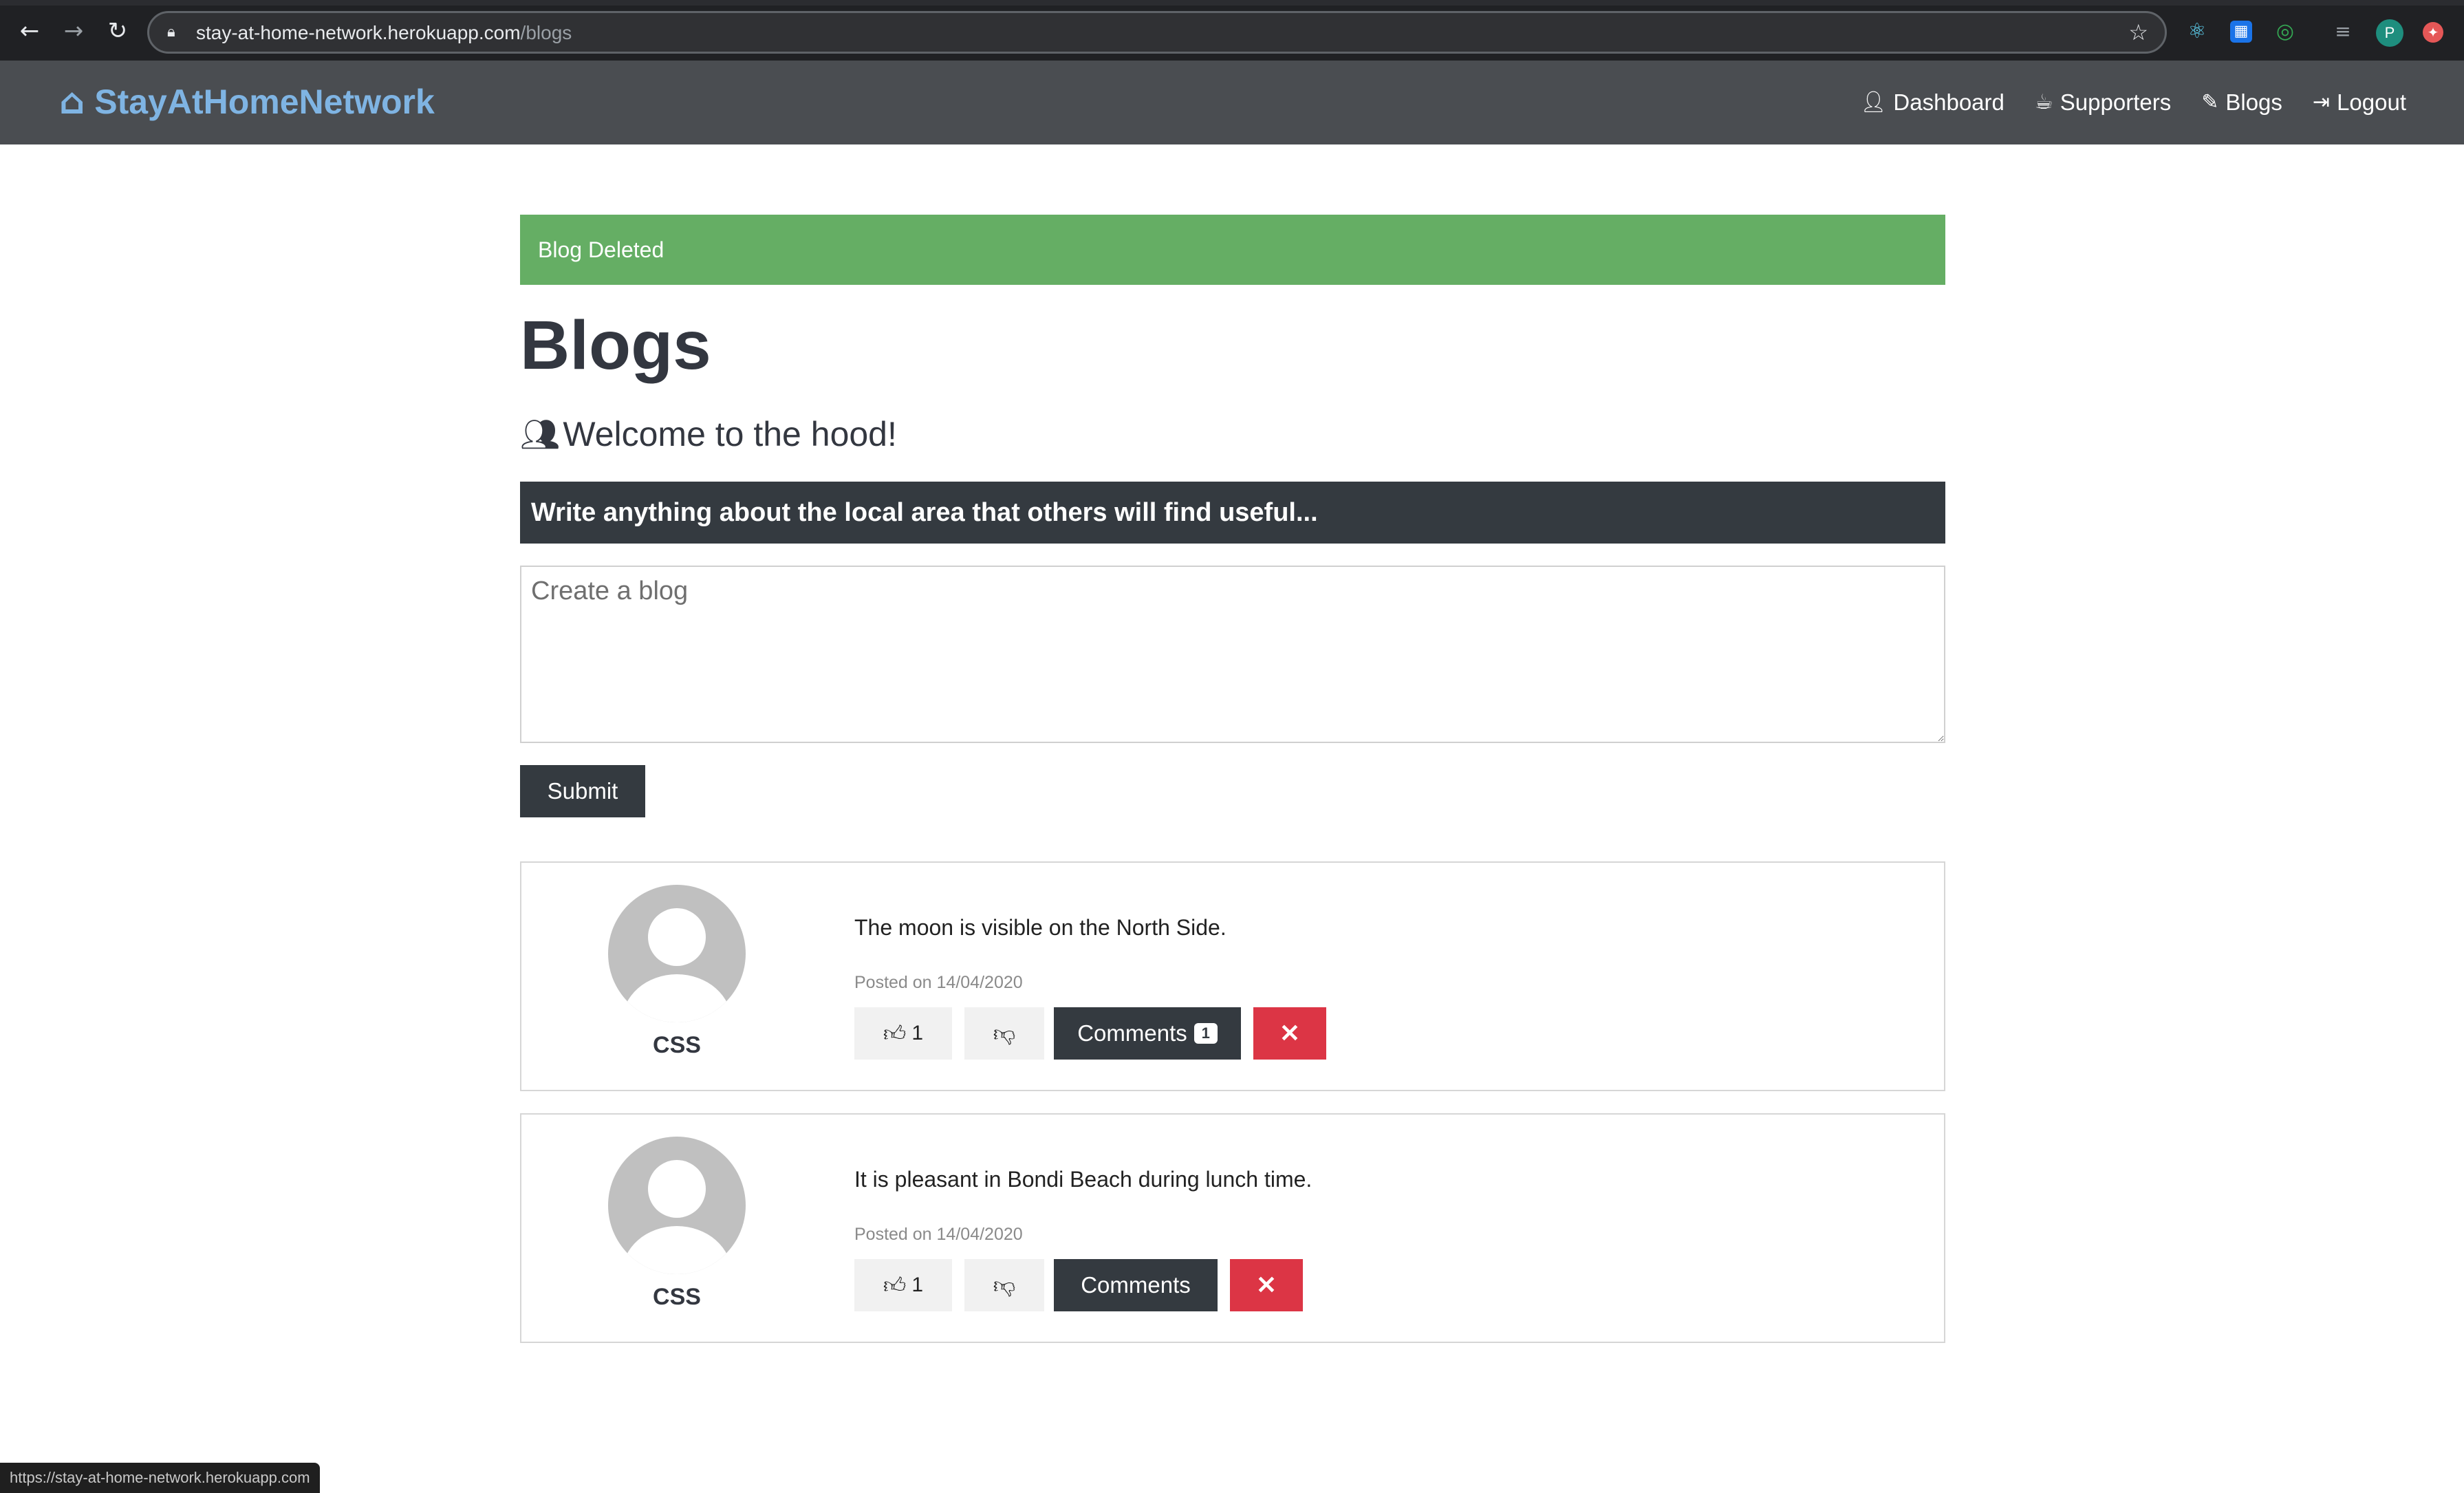 The width and height of the screenshot is (2464, 1493). Describe the element at coordinates (2371, 102) in the screenshot. I see `nav-logout-label: Logout` at that location.